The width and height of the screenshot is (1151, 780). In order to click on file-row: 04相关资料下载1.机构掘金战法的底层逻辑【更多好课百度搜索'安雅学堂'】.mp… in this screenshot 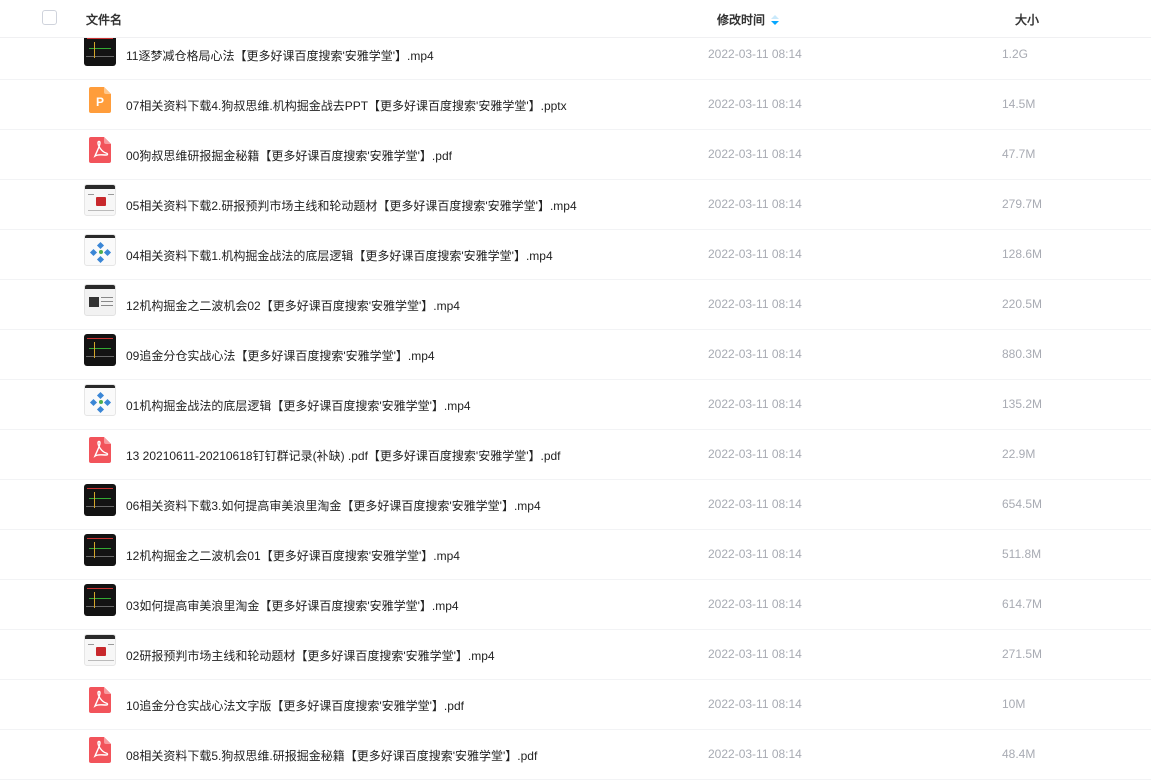, I will do `click(575, 255)`.